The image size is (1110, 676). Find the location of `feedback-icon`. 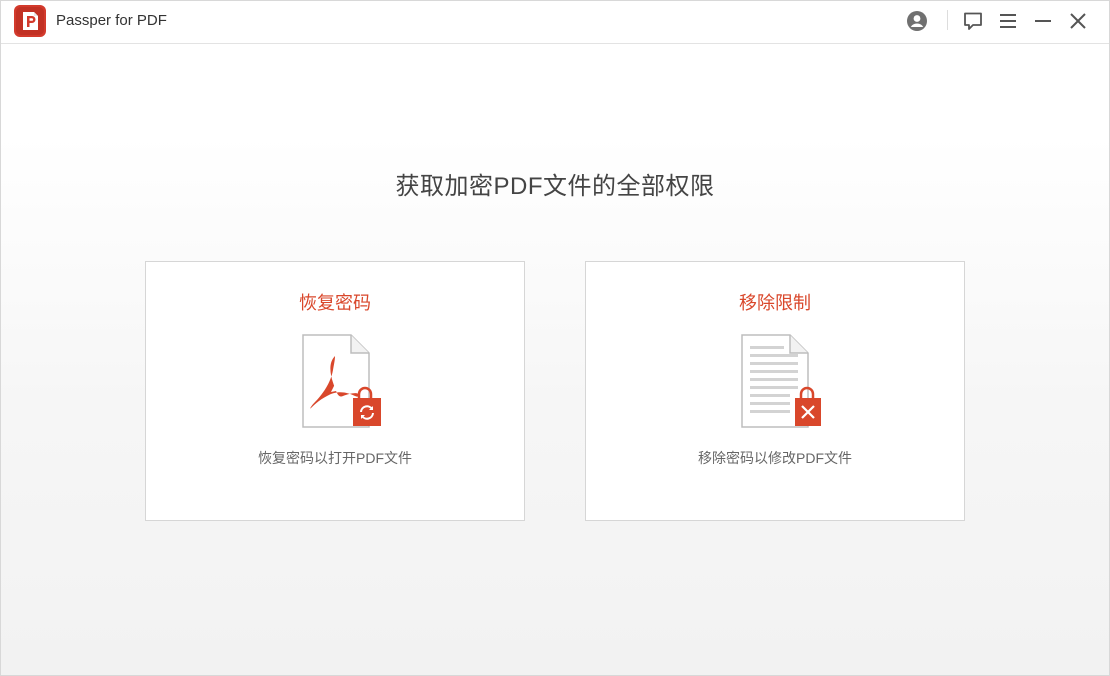

feedback-icon is located at coordinates (973, 21).